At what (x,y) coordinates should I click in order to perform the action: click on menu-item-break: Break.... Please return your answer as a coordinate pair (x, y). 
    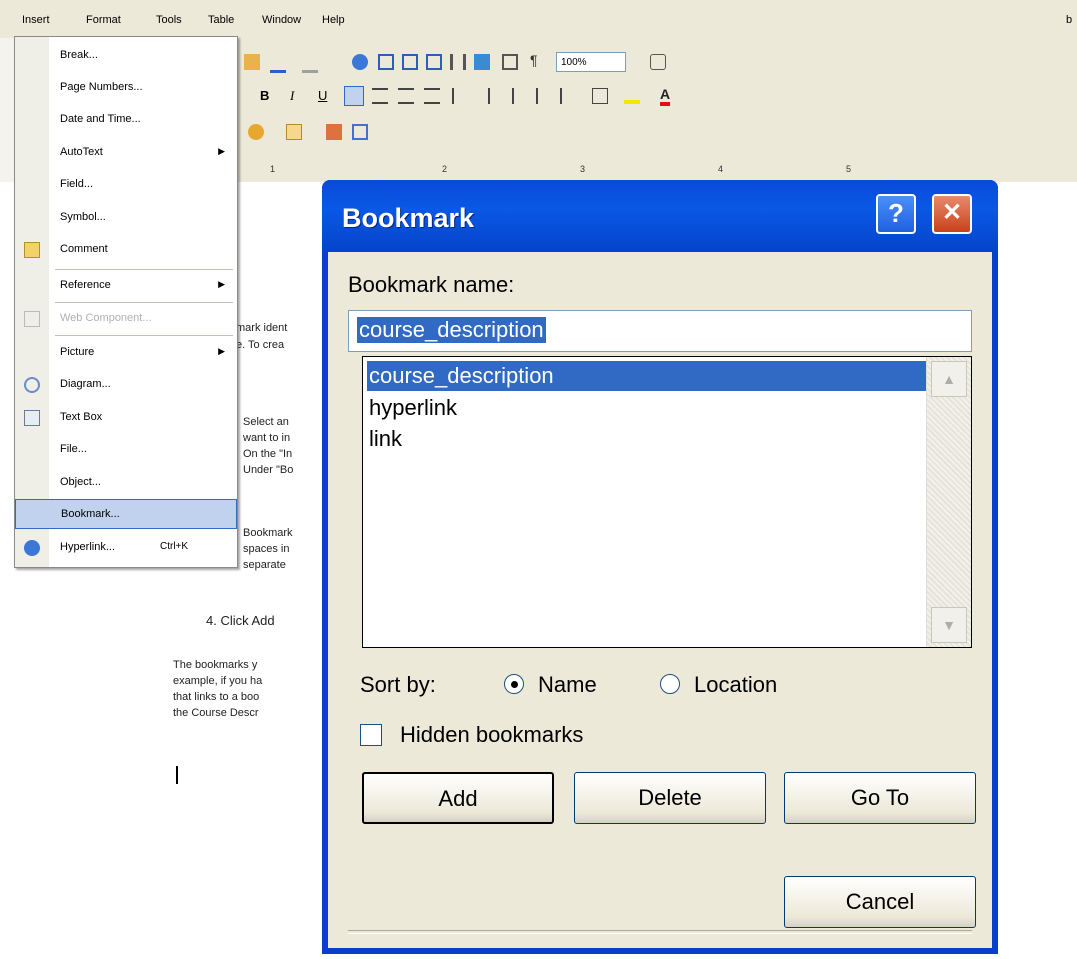
    Looking at the image, I should click on (126, 56).